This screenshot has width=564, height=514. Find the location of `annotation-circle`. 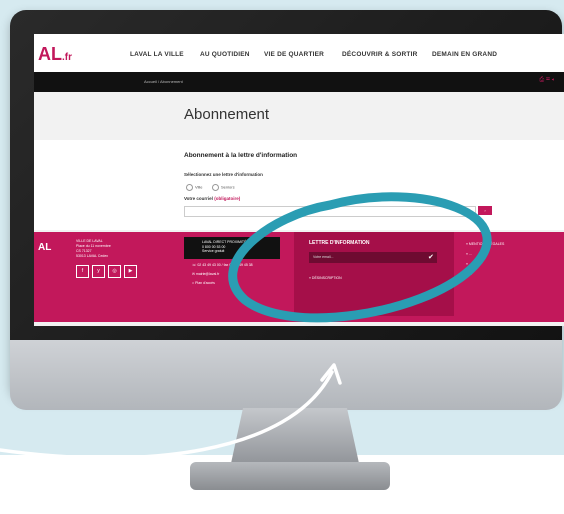

annotation-circle is located at coordinates (360, 257).